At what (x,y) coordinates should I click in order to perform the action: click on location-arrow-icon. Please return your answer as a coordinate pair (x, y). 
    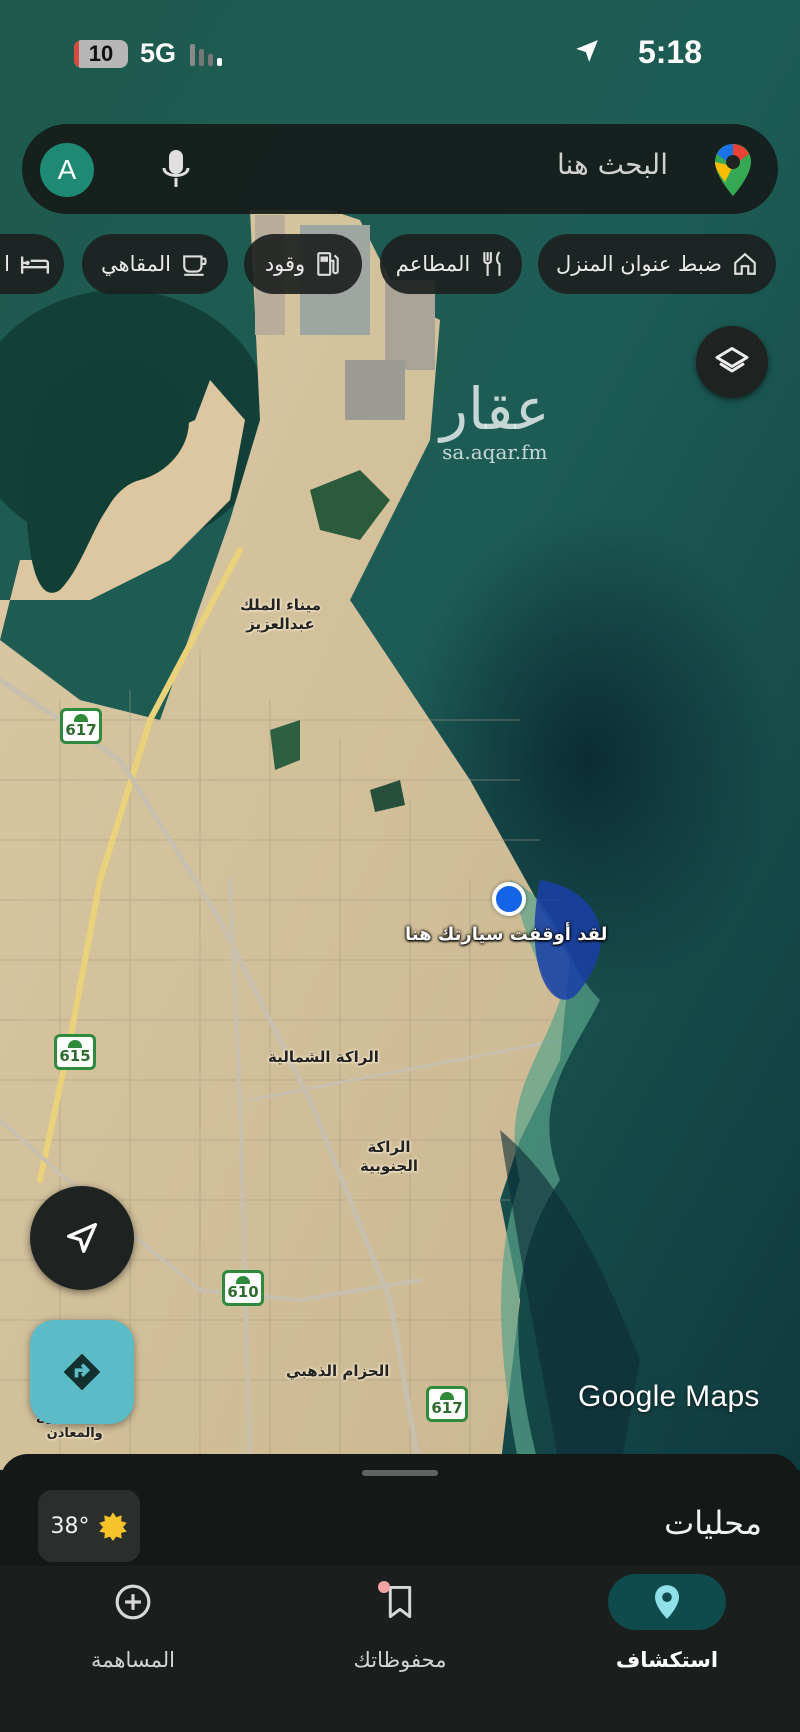
    Looking at the image, I should click on (587, 51).